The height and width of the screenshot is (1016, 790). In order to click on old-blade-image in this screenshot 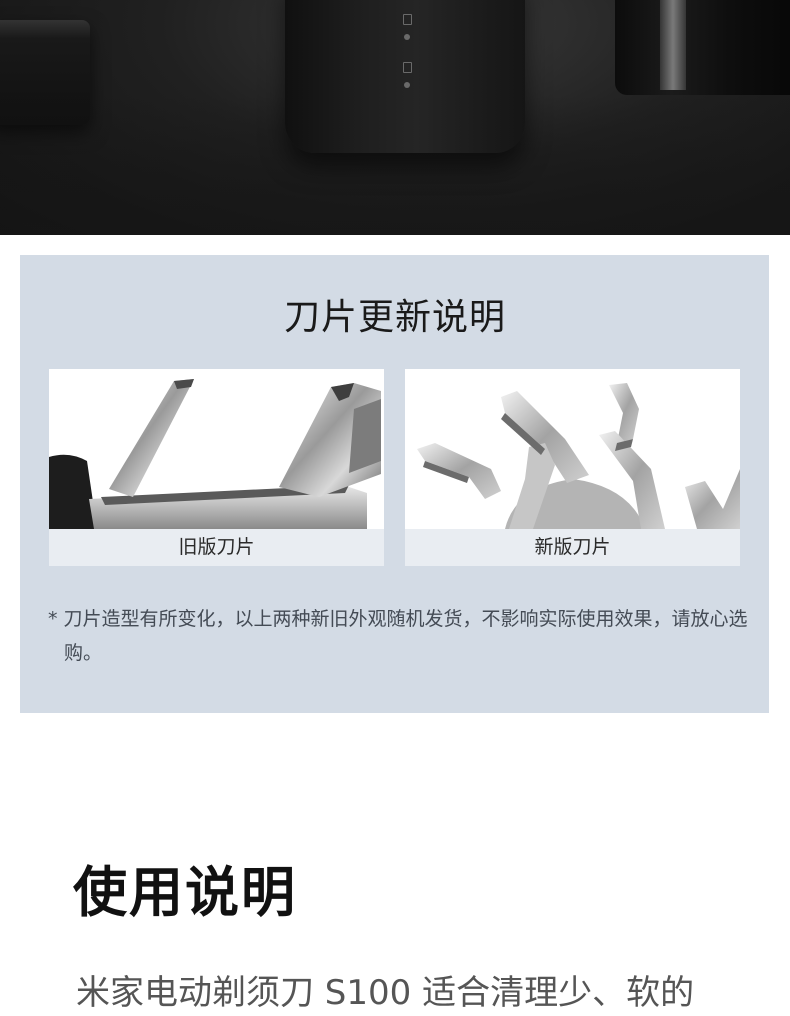, I will do `click(215, 454)`.